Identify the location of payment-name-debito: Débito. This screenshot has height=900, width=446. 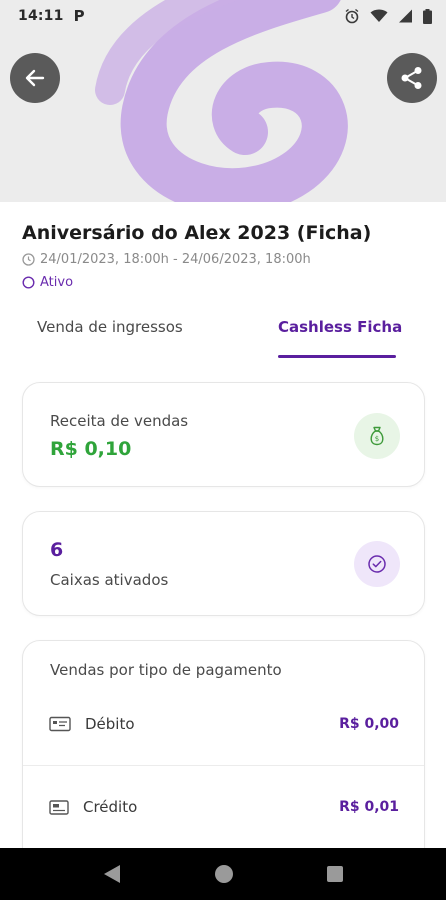
(110, 724).